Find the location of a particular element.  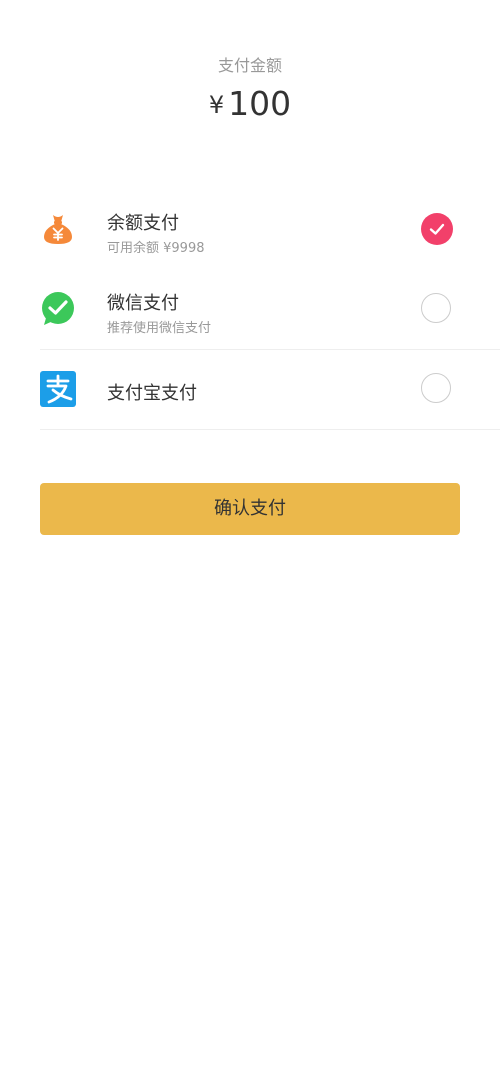

alipay-icon is located at coordinates (58, 389).